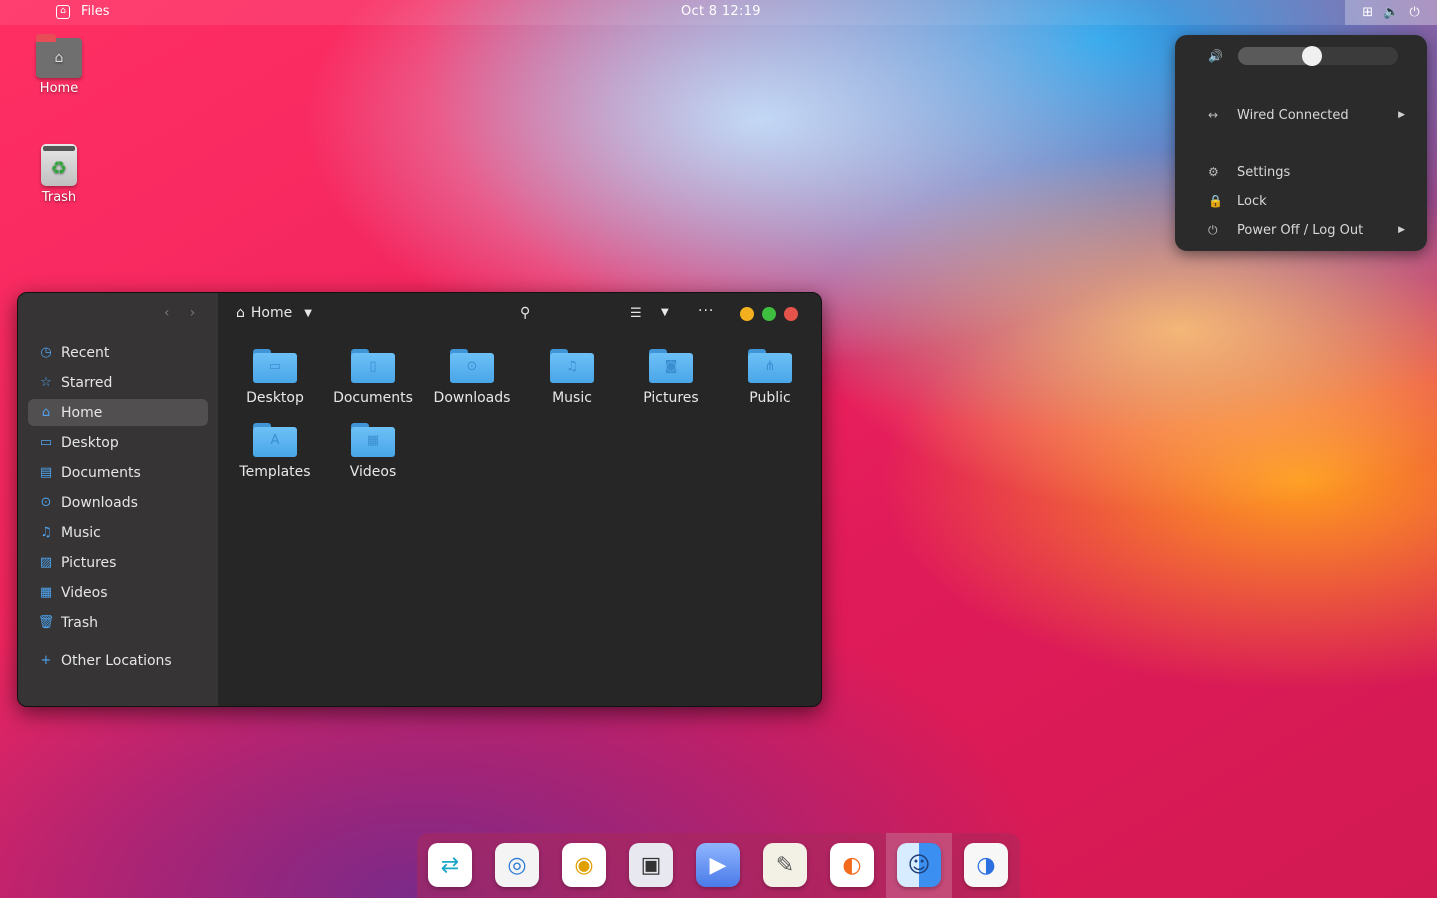 Image resolution: width=1437 pixels, height=898 pixels. Describe the element at coordinates (718, 865) in the screenshot. I see `video-call-icon: ▶` at that location.